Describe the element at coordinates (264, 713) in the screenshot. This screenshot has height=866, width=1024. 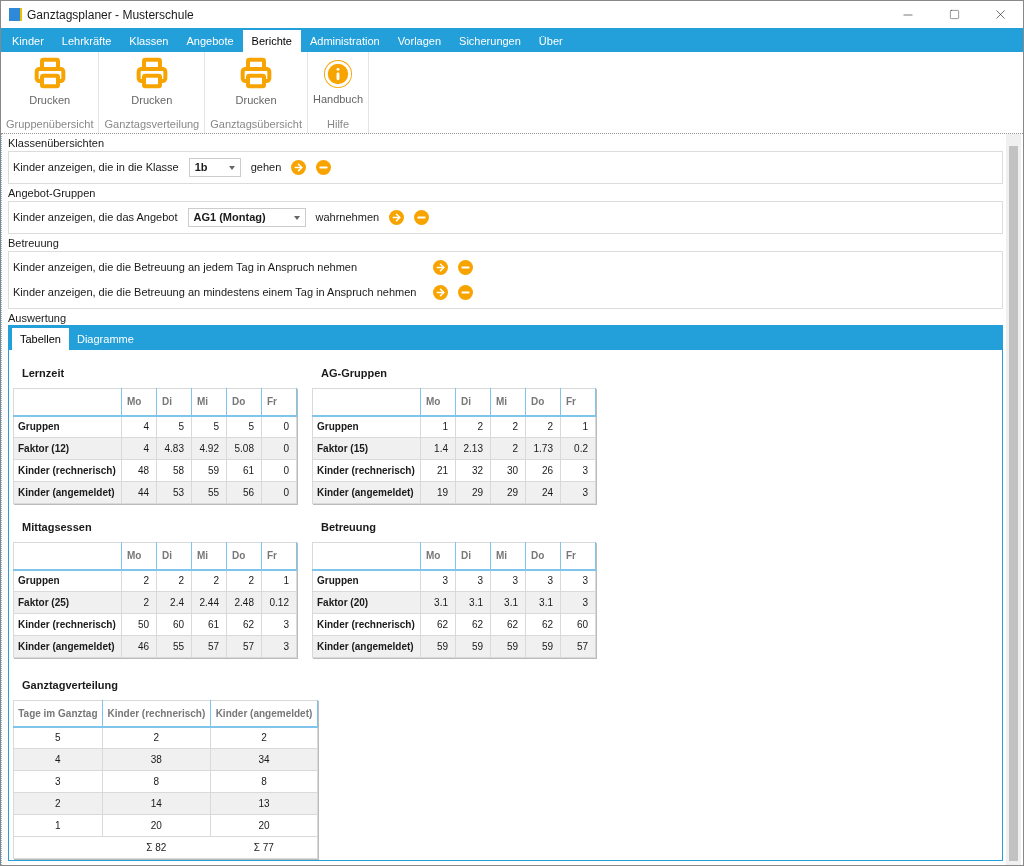
I see `column-header: Kinder (angemeldet)` at that location.